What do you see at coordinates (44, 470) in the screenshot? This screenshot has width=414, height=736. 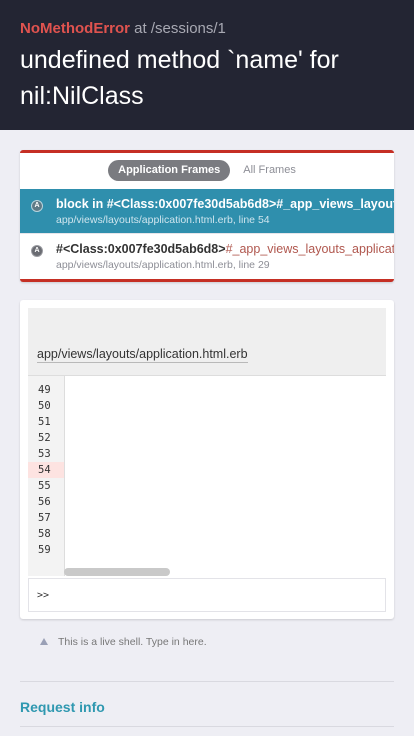 I see `line-number: 54` at bounding box center [44, 470].